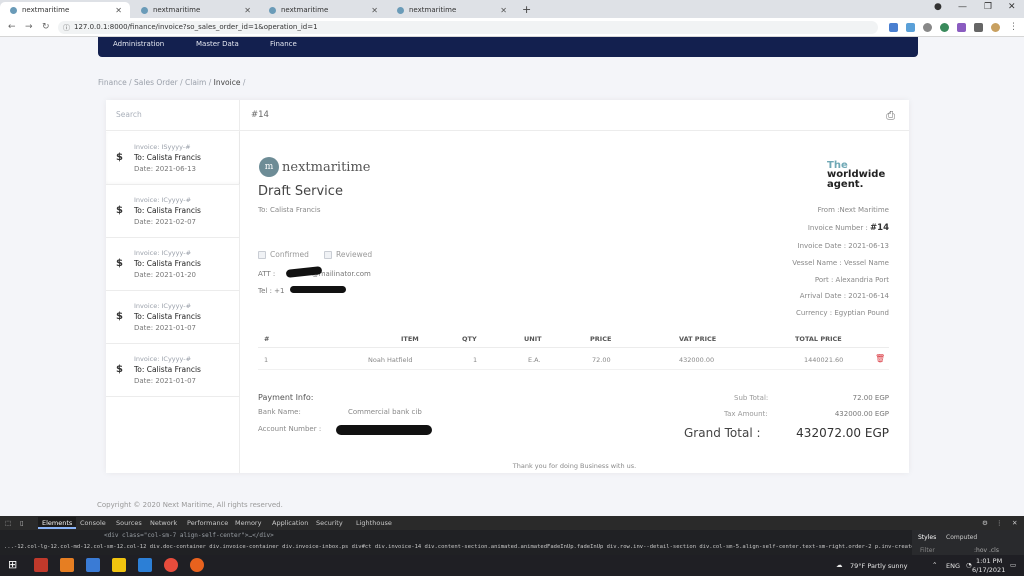 This screenshot has width=1024, height=576. What do you see at coordinates (129, 523) in the screenshot?
I see `devtools-tab-sources: Sources` at bounding box center [129, 523].